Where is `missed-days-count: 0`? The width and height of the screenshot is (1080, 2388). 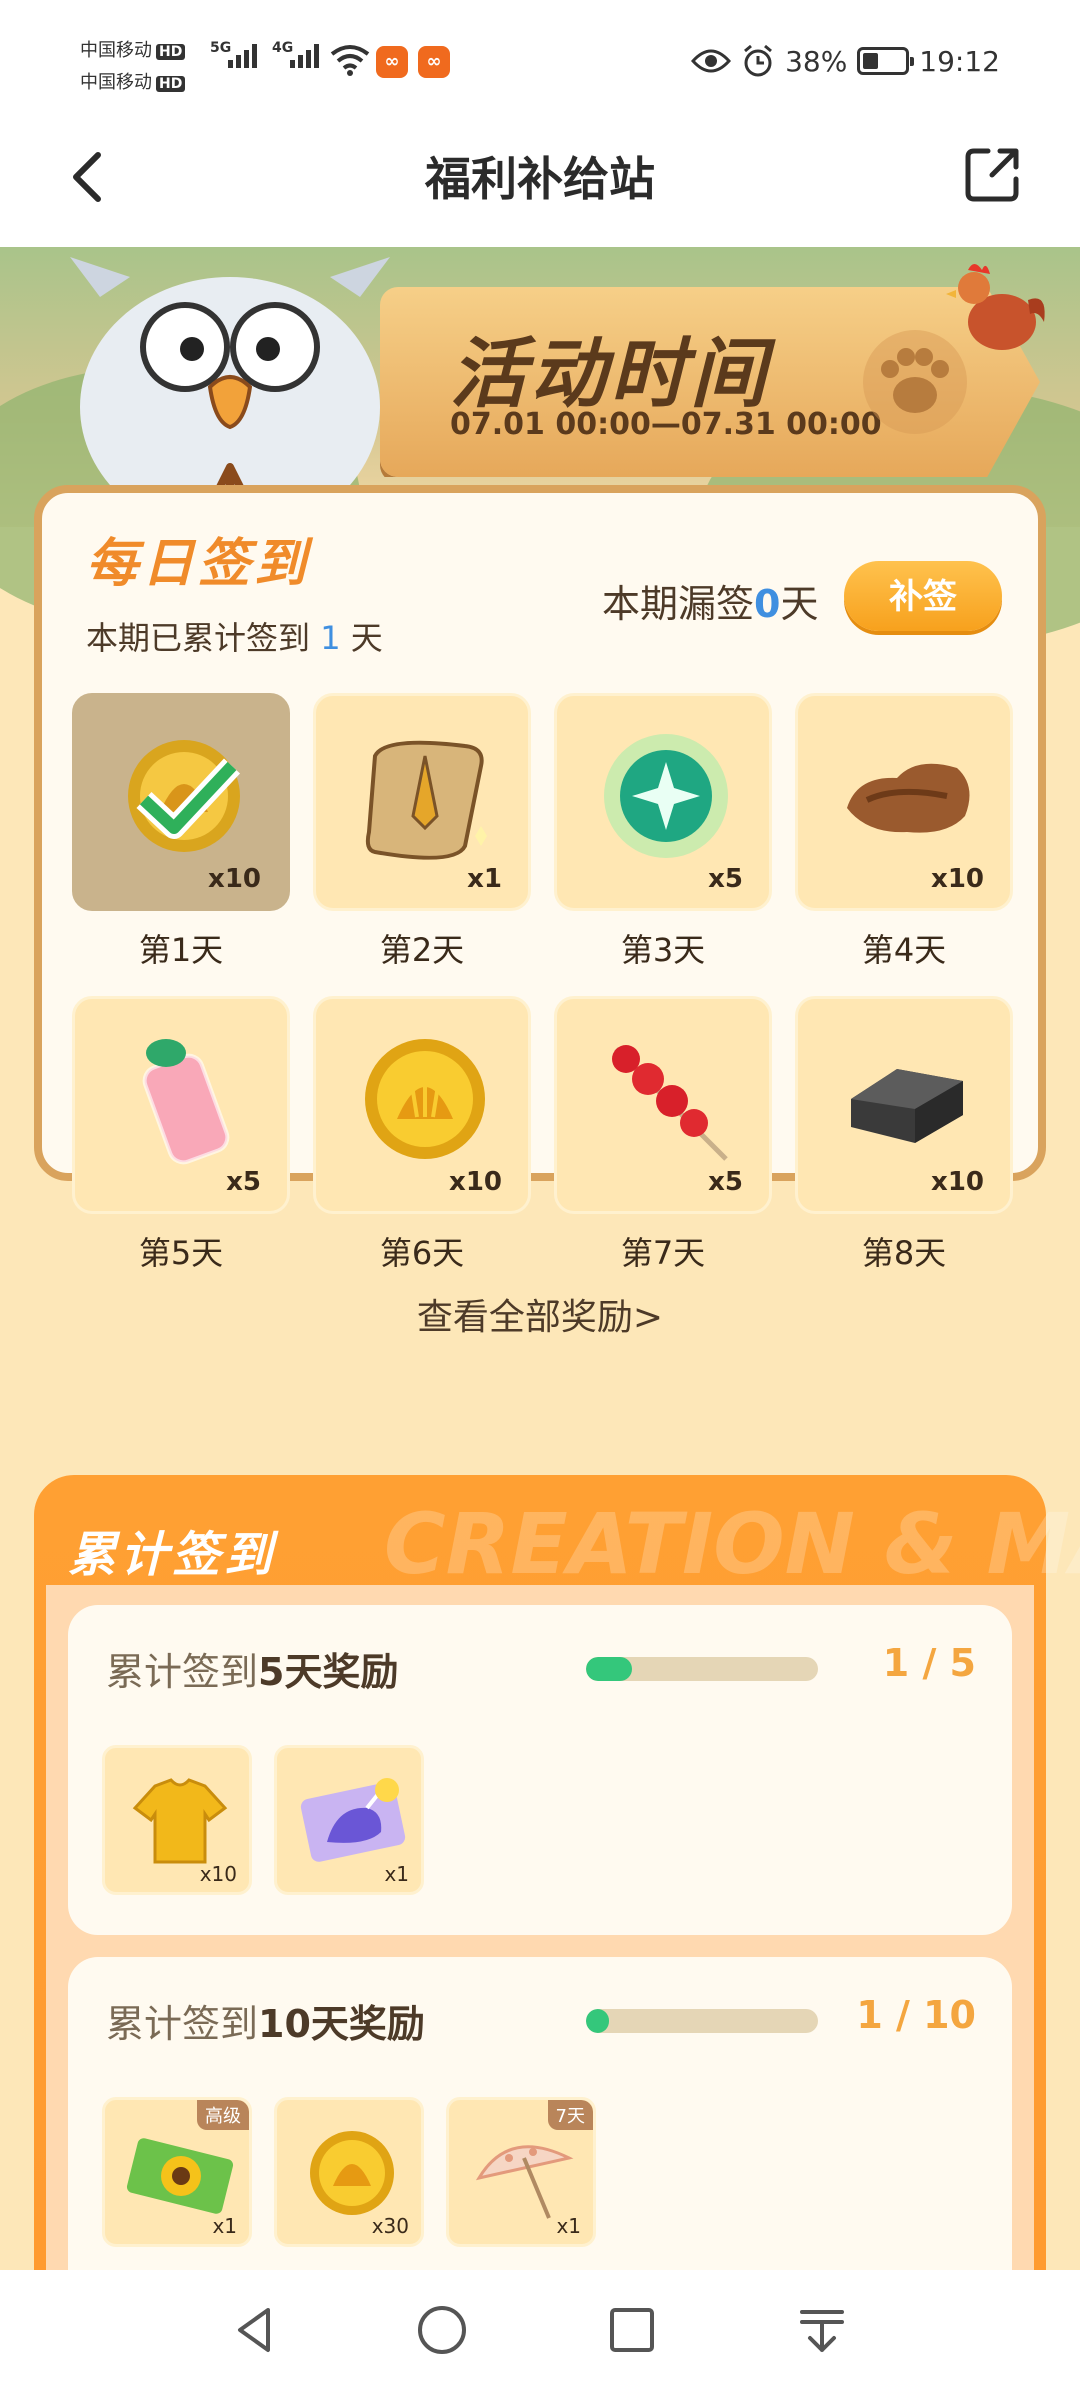 missed-days-count: 0 is located at coordinates (767, 604).